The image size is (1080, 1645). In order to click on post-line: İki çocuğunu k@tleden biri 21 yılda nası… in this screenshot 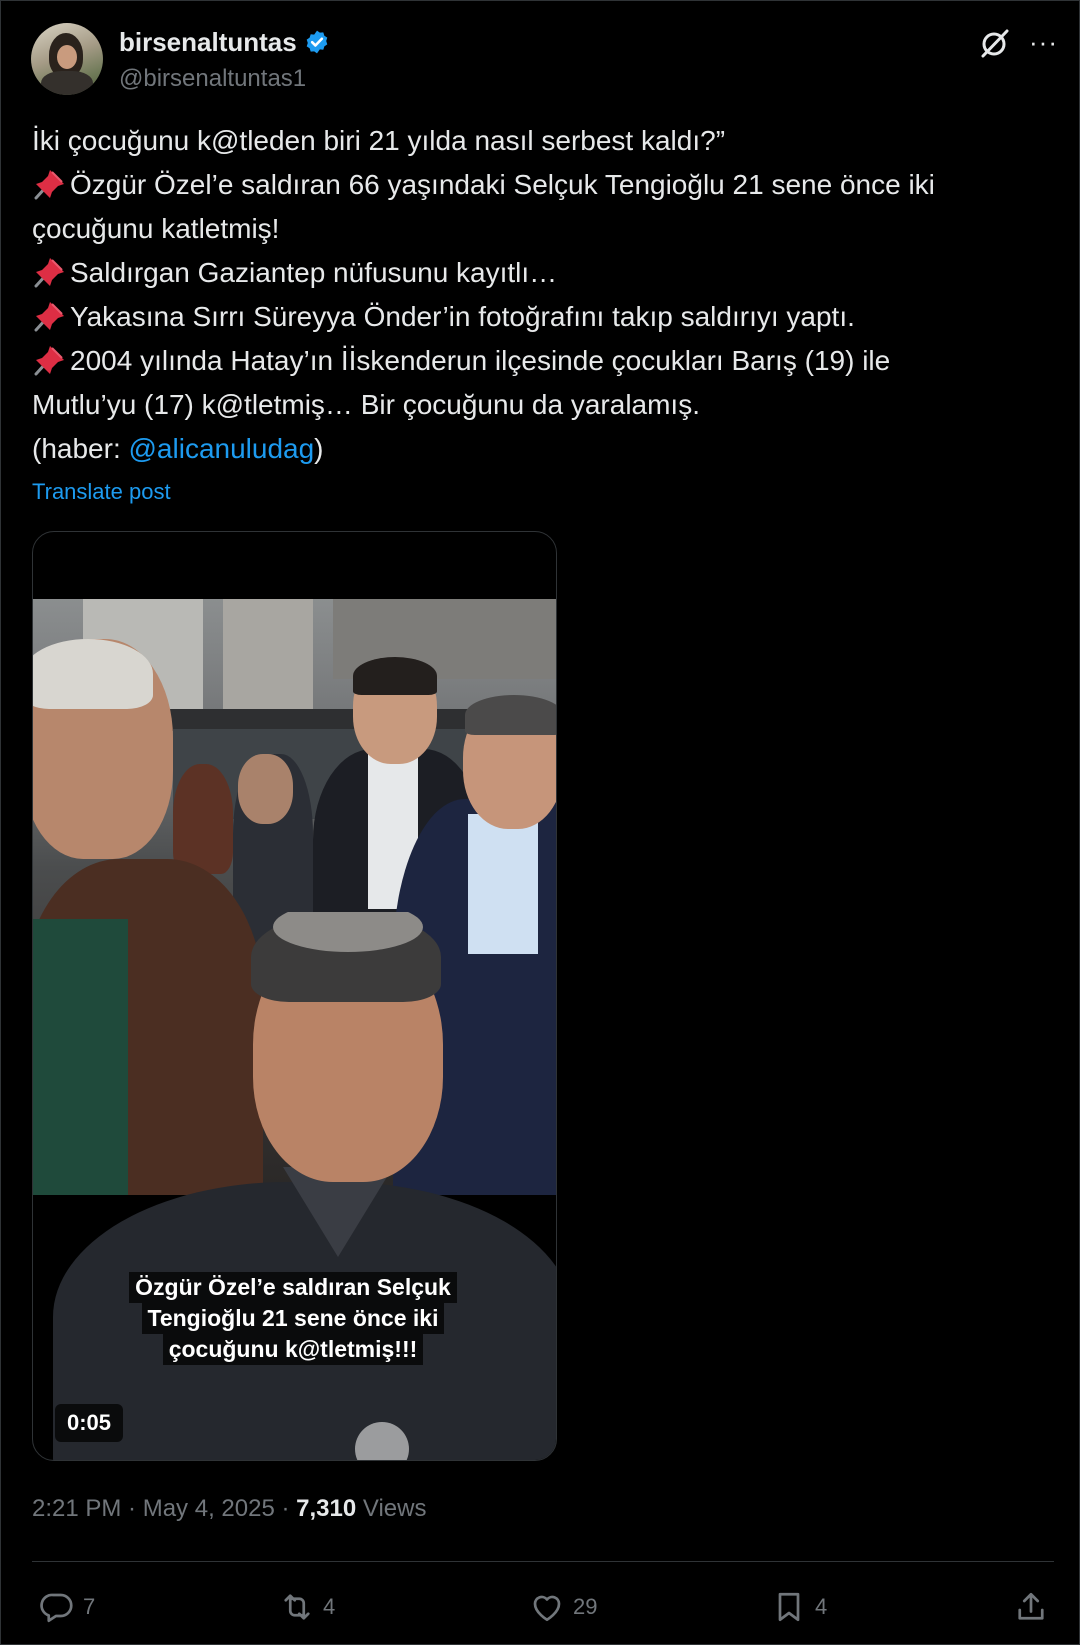, I will do `click(379, 140)`.